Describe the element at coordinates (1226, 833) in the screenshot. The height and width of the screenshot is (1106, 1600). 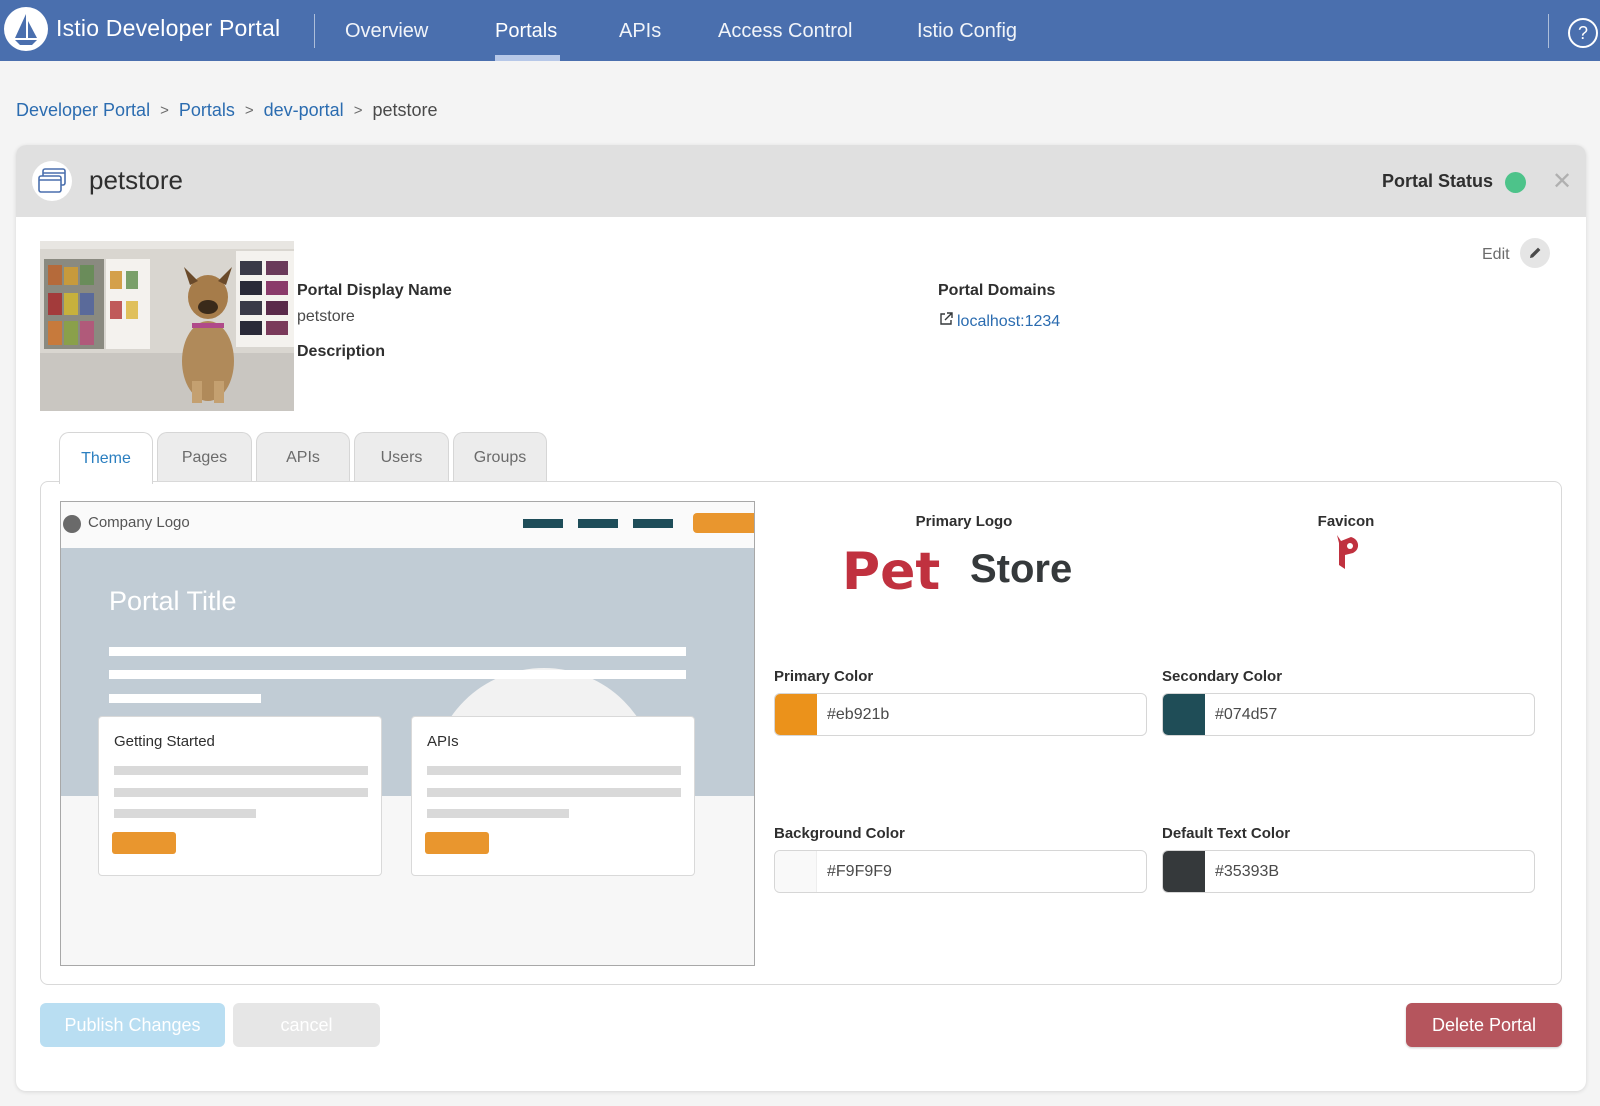
I see `text-color-label: Default Text Color` at that location.